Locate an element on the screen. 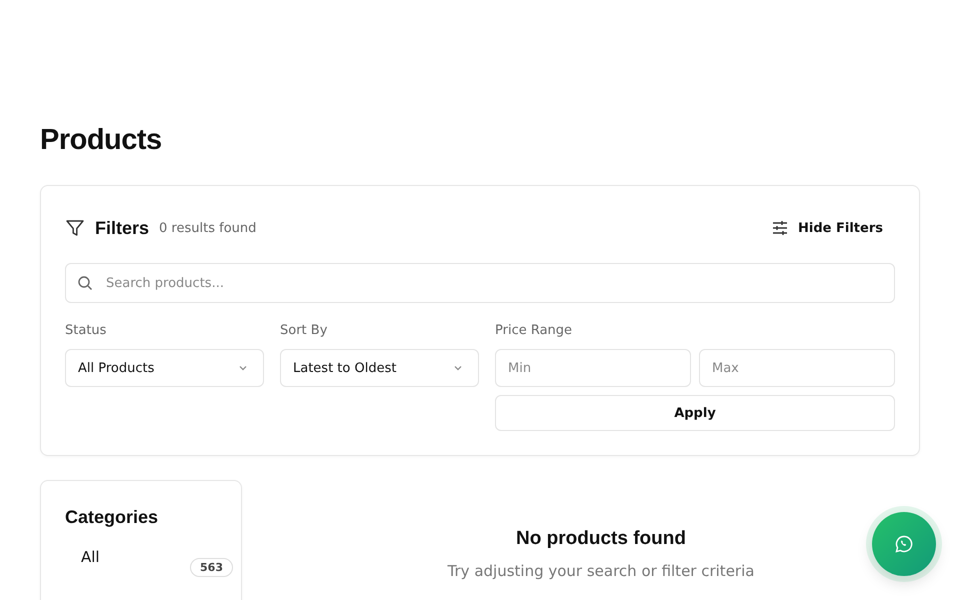 Image resolution: width=960 pixels, height=600 pixels. chat-button is located at coordinates (904, 544).